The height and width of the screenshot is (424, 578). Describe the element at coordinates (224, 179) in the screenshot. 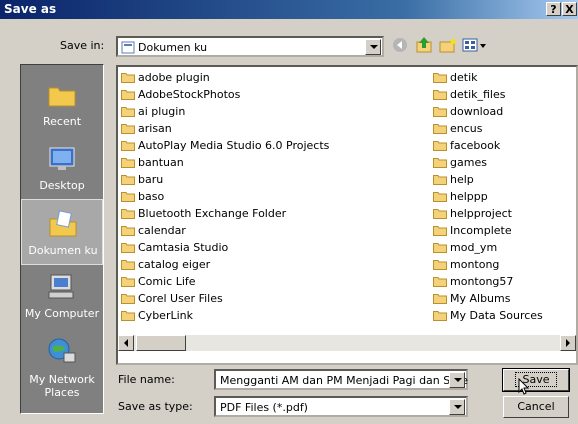

I see `folder-item: baru` at that location.